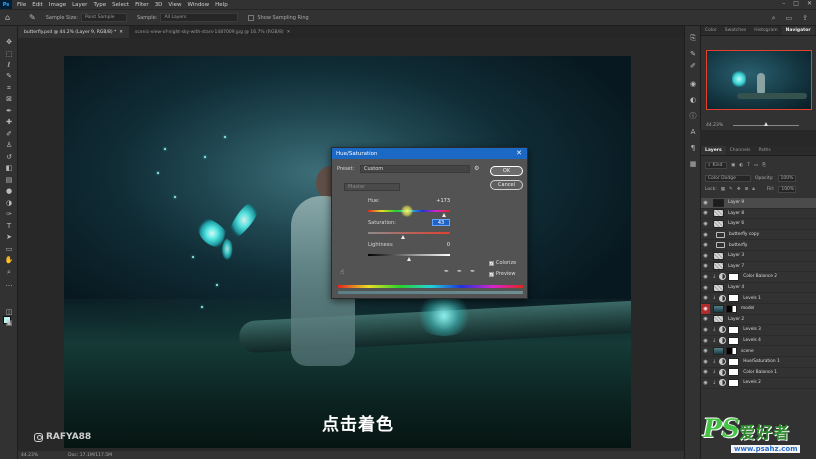 This screenshot has width=816, height=459. I want to click on lock-transparent-icon: ▦, so click(723, 189).